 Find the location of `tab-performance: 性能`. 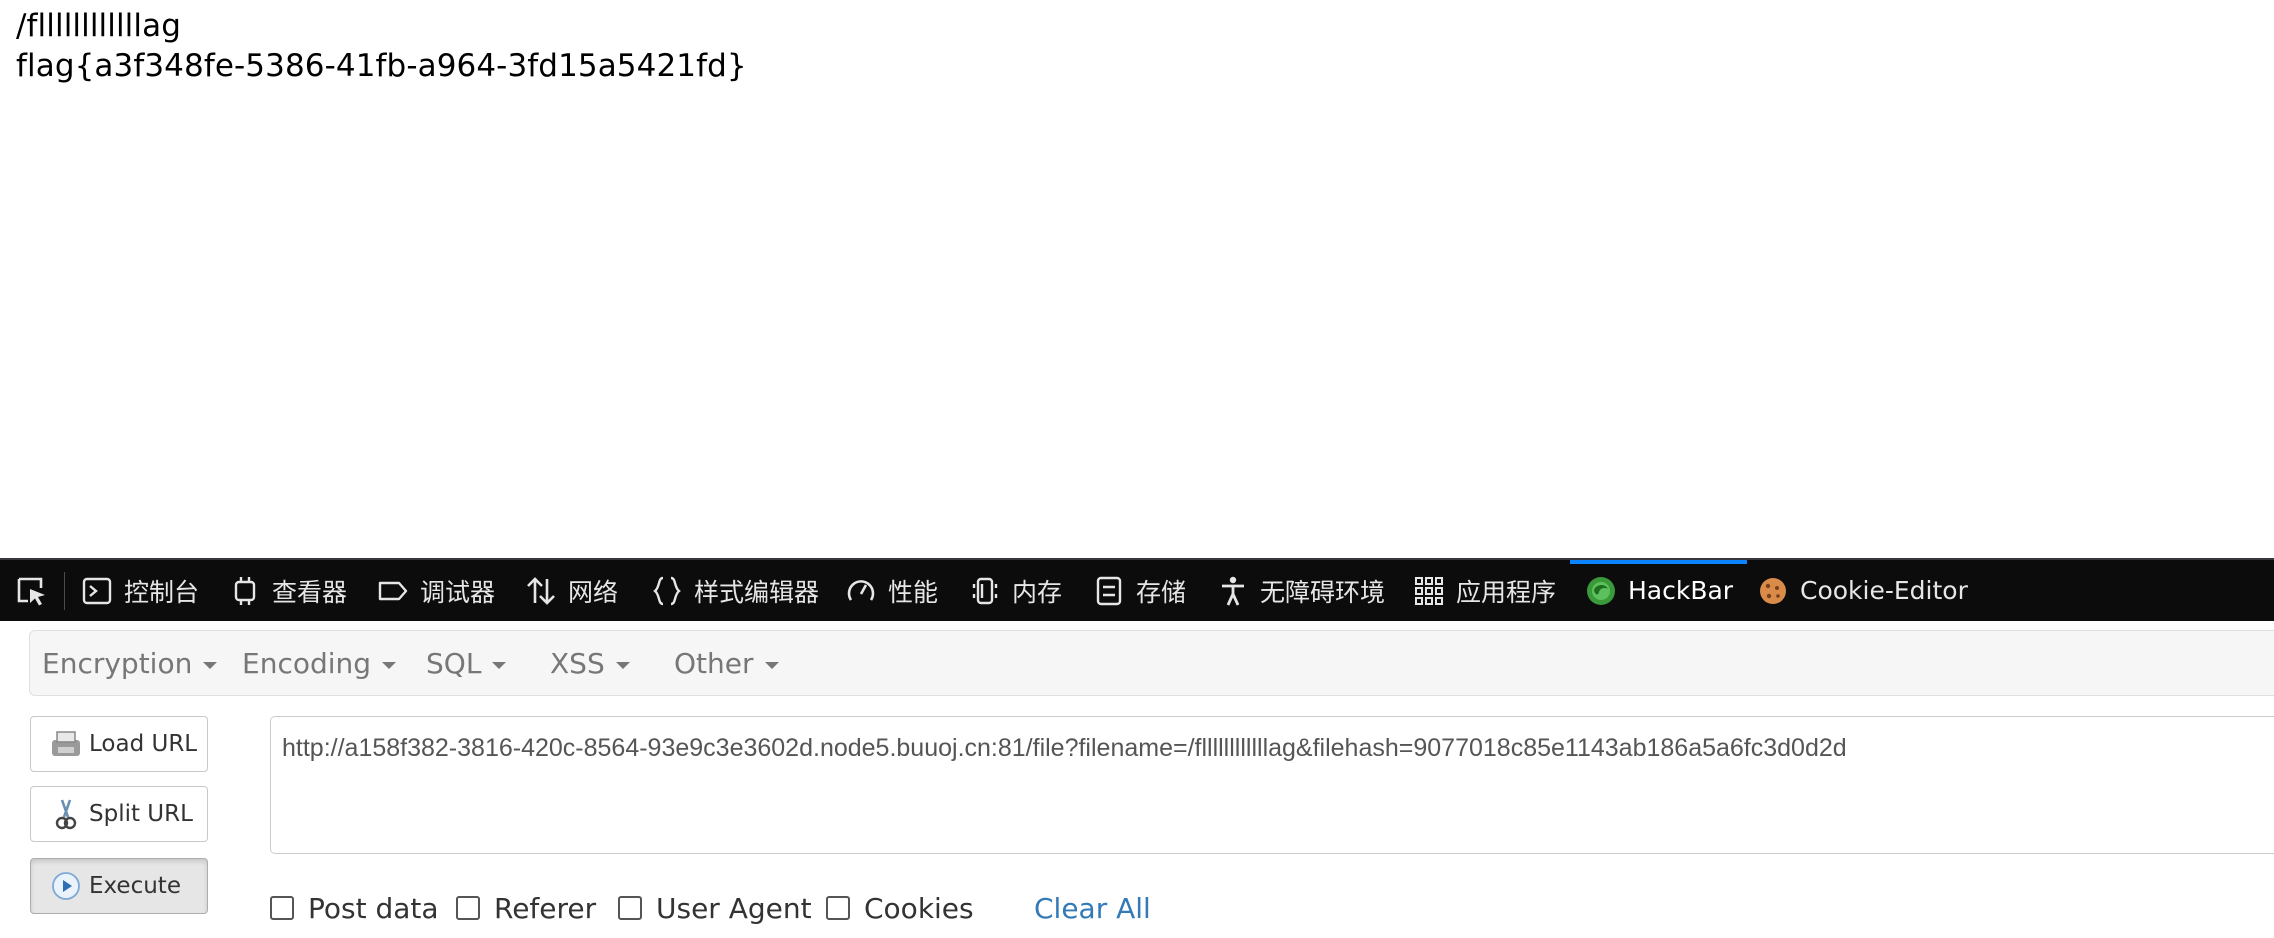

tab-performance: 性能 is located at coordinates (891, 590).